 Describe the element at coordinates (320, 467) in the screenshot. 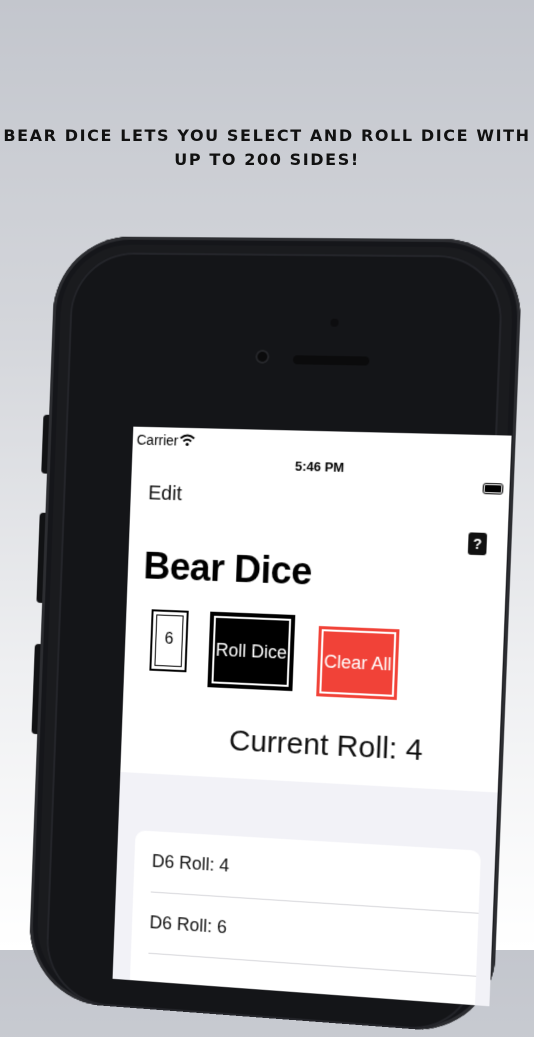

I see `status-time: 5:46 PM` at that location.